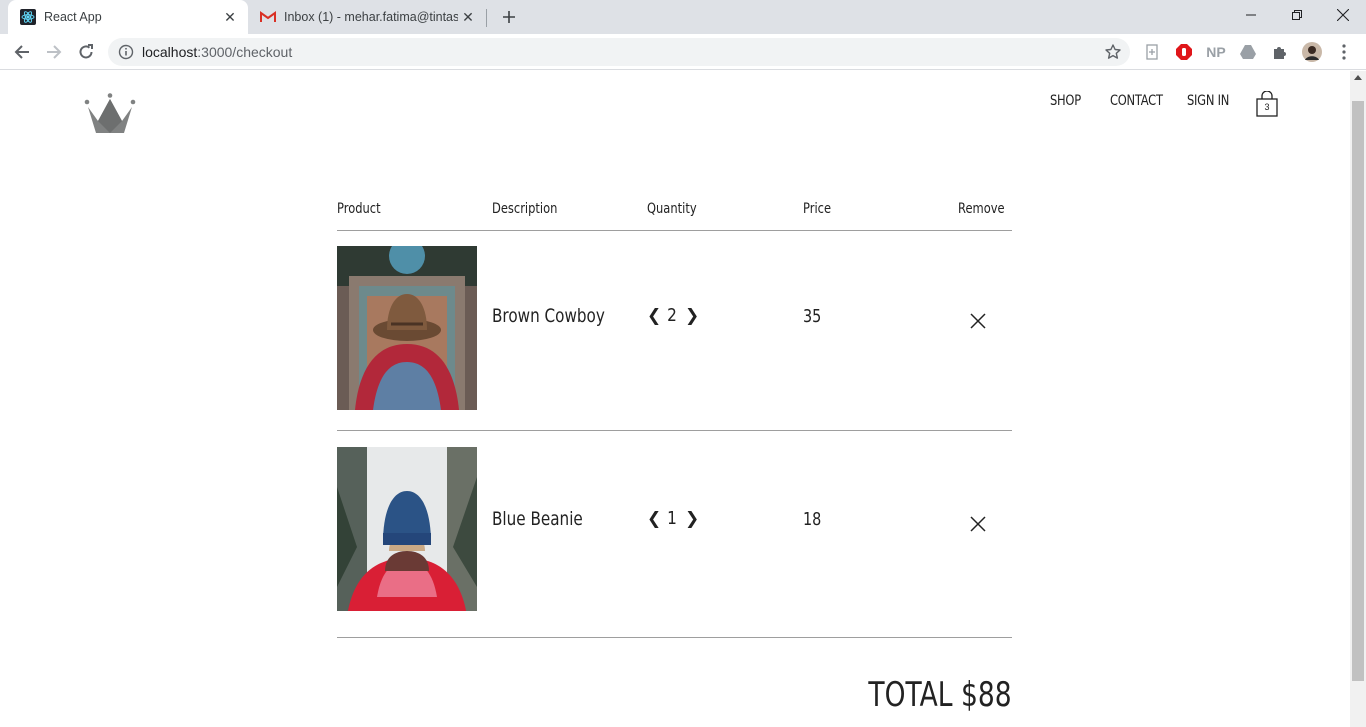  Describe the element at coordinates (509, 17) in the screenshot. I see `new-tab-icon` at that location.